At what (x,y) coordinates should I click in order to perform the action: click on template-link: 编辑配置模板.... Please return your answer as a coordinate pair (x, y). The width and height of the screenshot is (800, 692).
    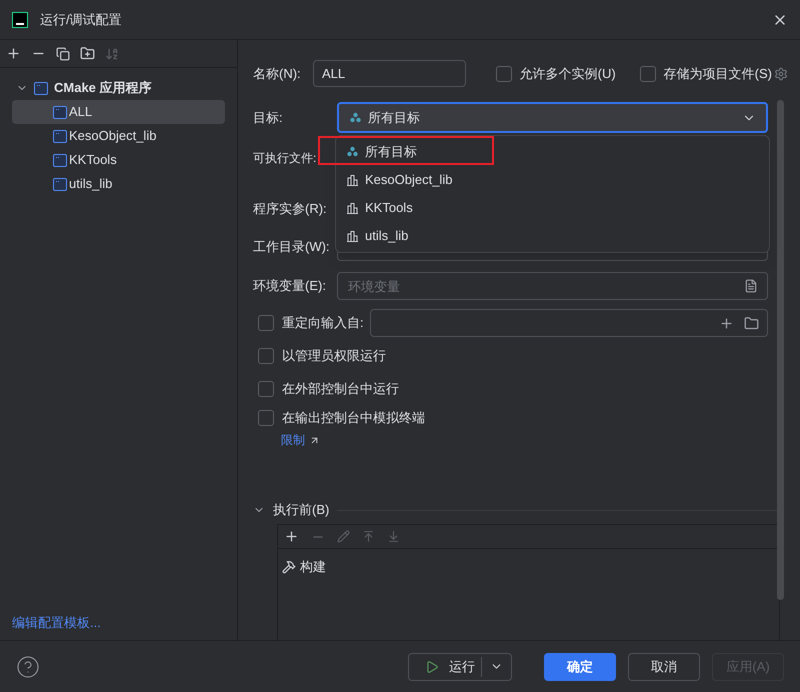
    Looking at the image, I should click on (118, 622).